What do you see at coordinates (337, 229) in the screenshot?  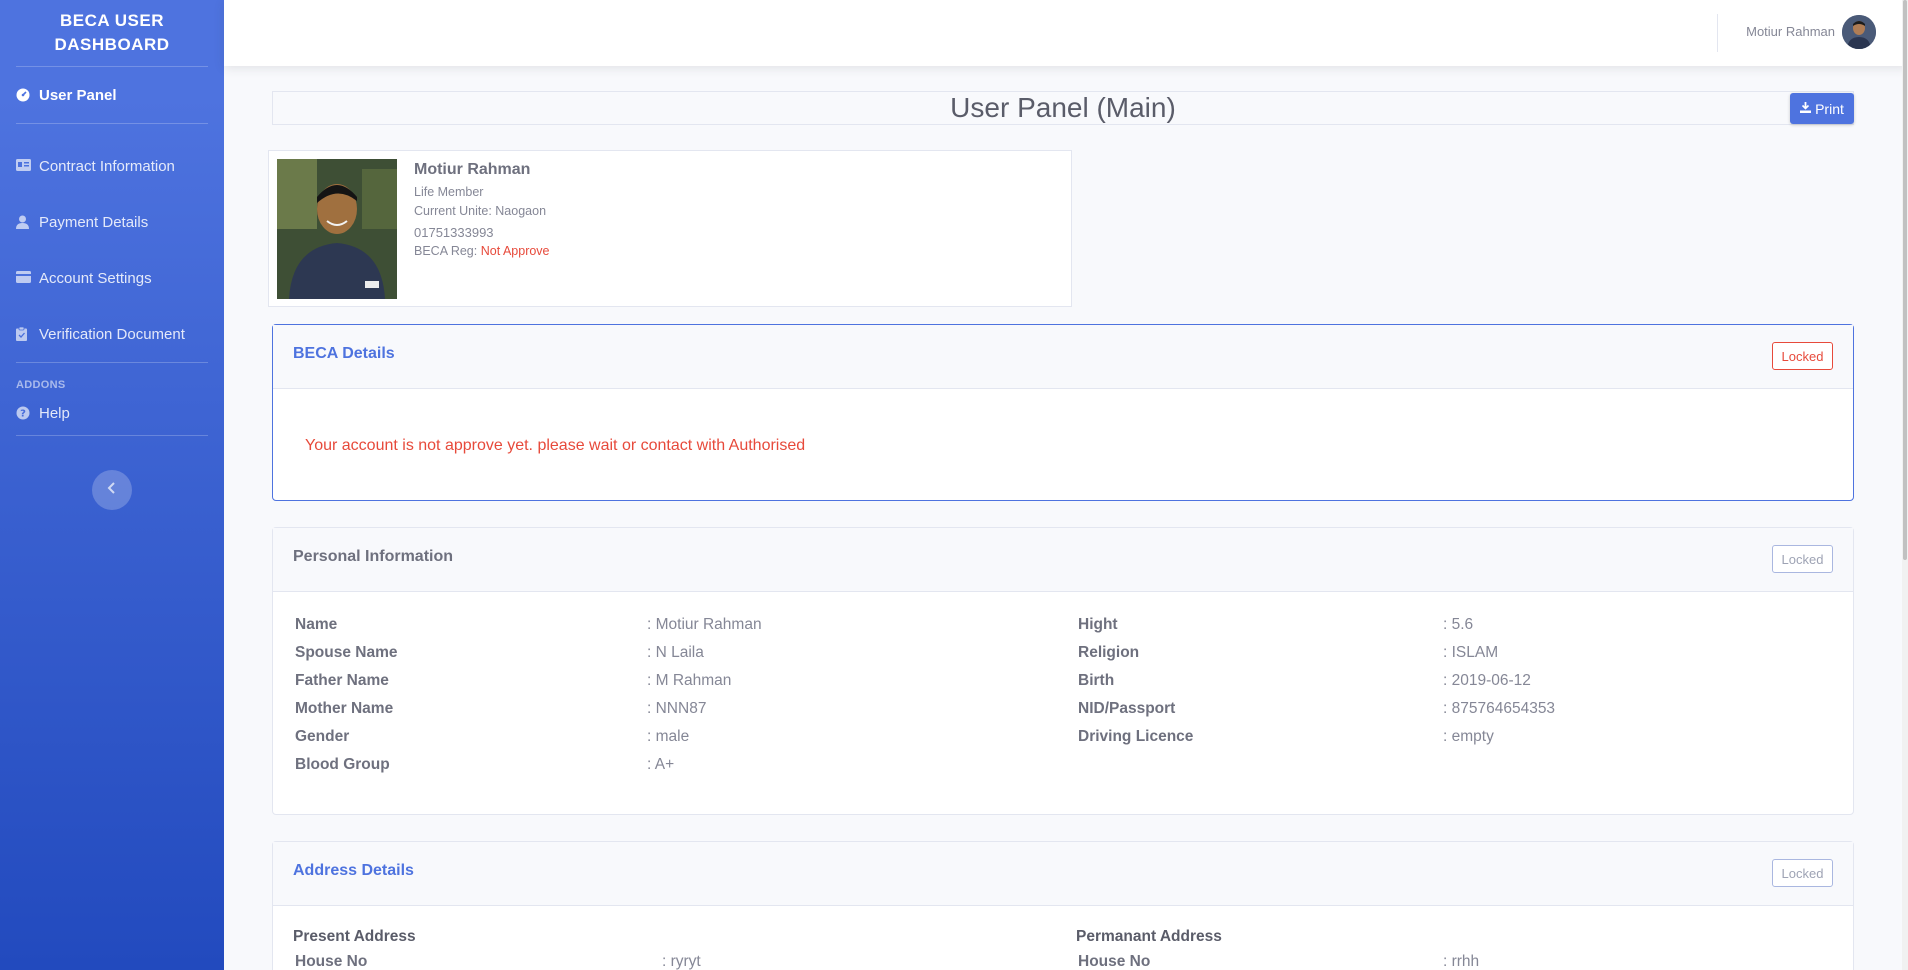 I see `profile-photo` at bounding box center [337, 229].